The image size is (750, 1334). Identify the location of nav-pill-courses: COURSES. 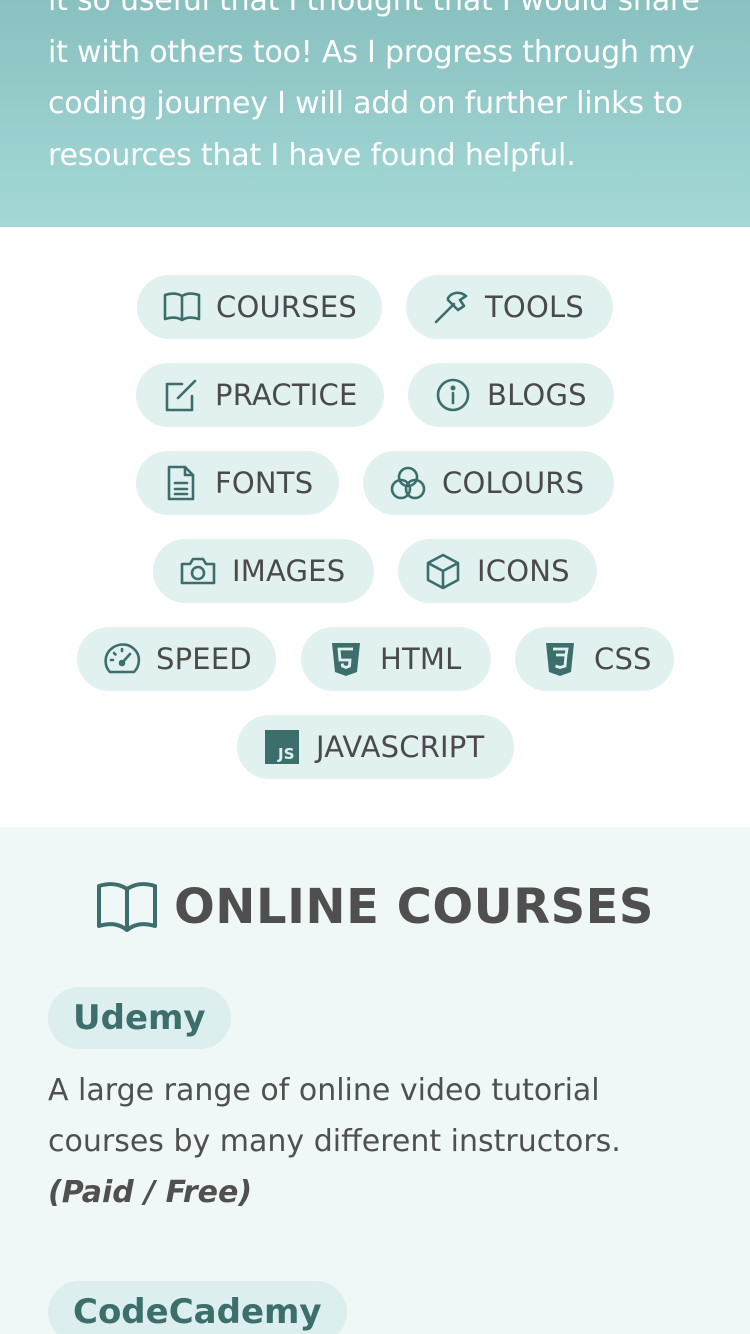
(259, 307).